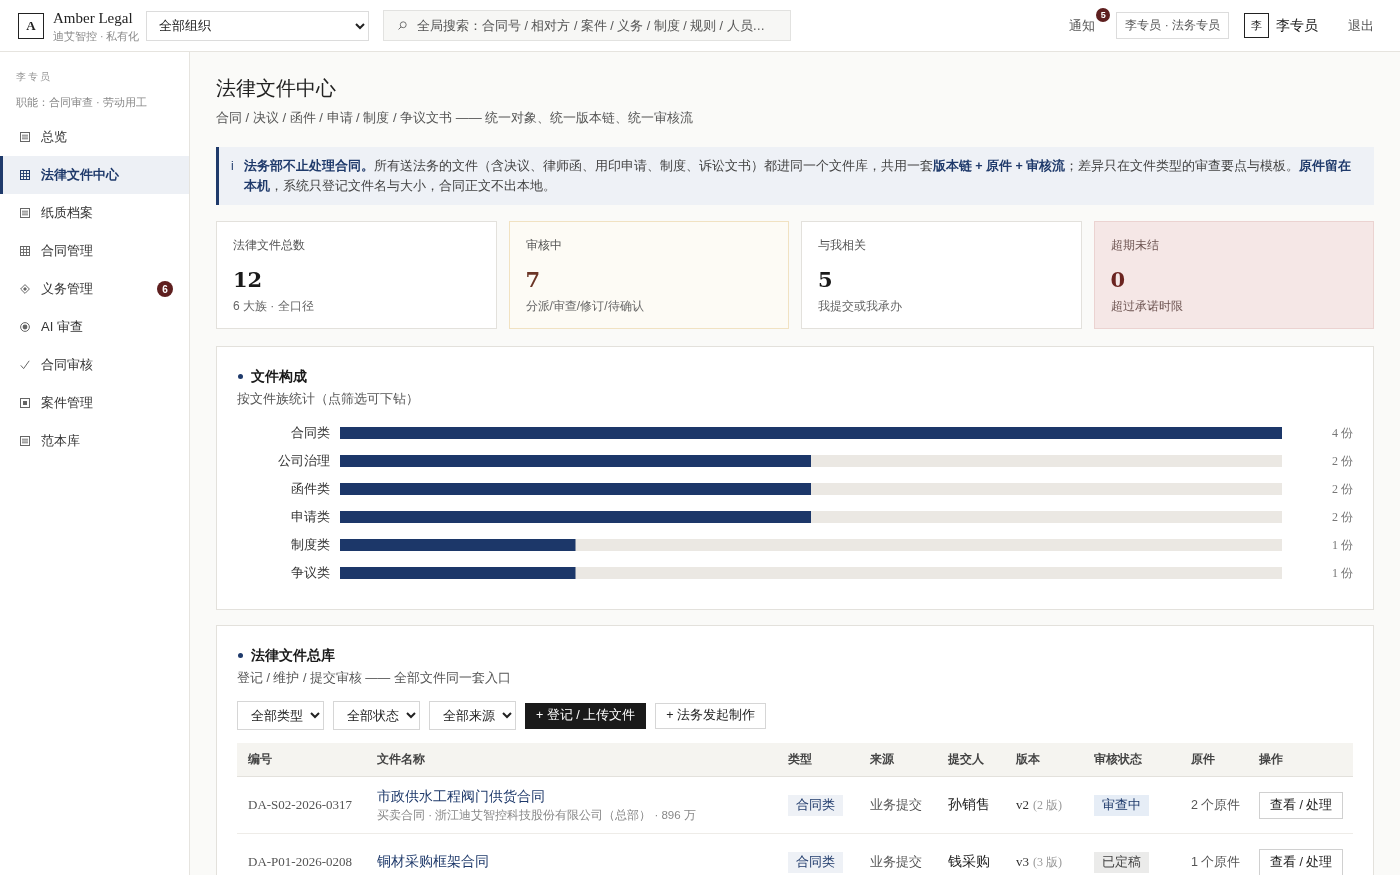 This screenshot has height=875, width=1400. Describe the element at coordinates (966, 759) in the screenshot. I see `column-header: 提交人` at that location.